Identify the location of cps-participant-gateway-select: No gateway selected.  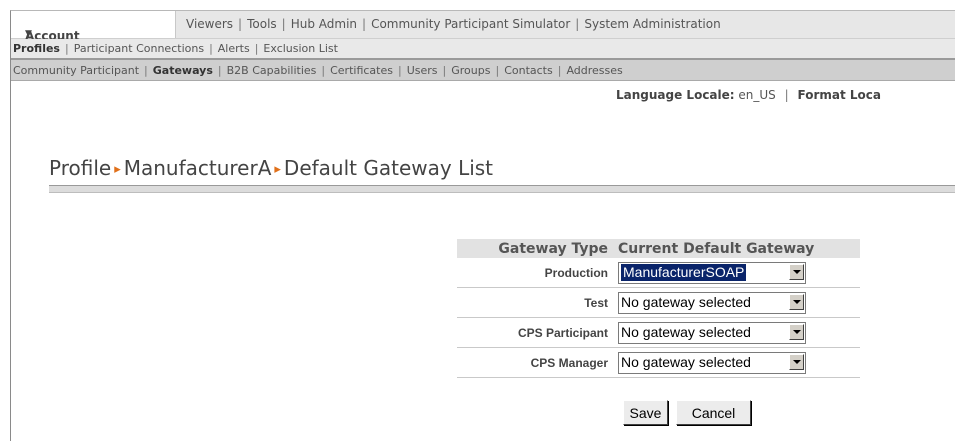
(712, 332).